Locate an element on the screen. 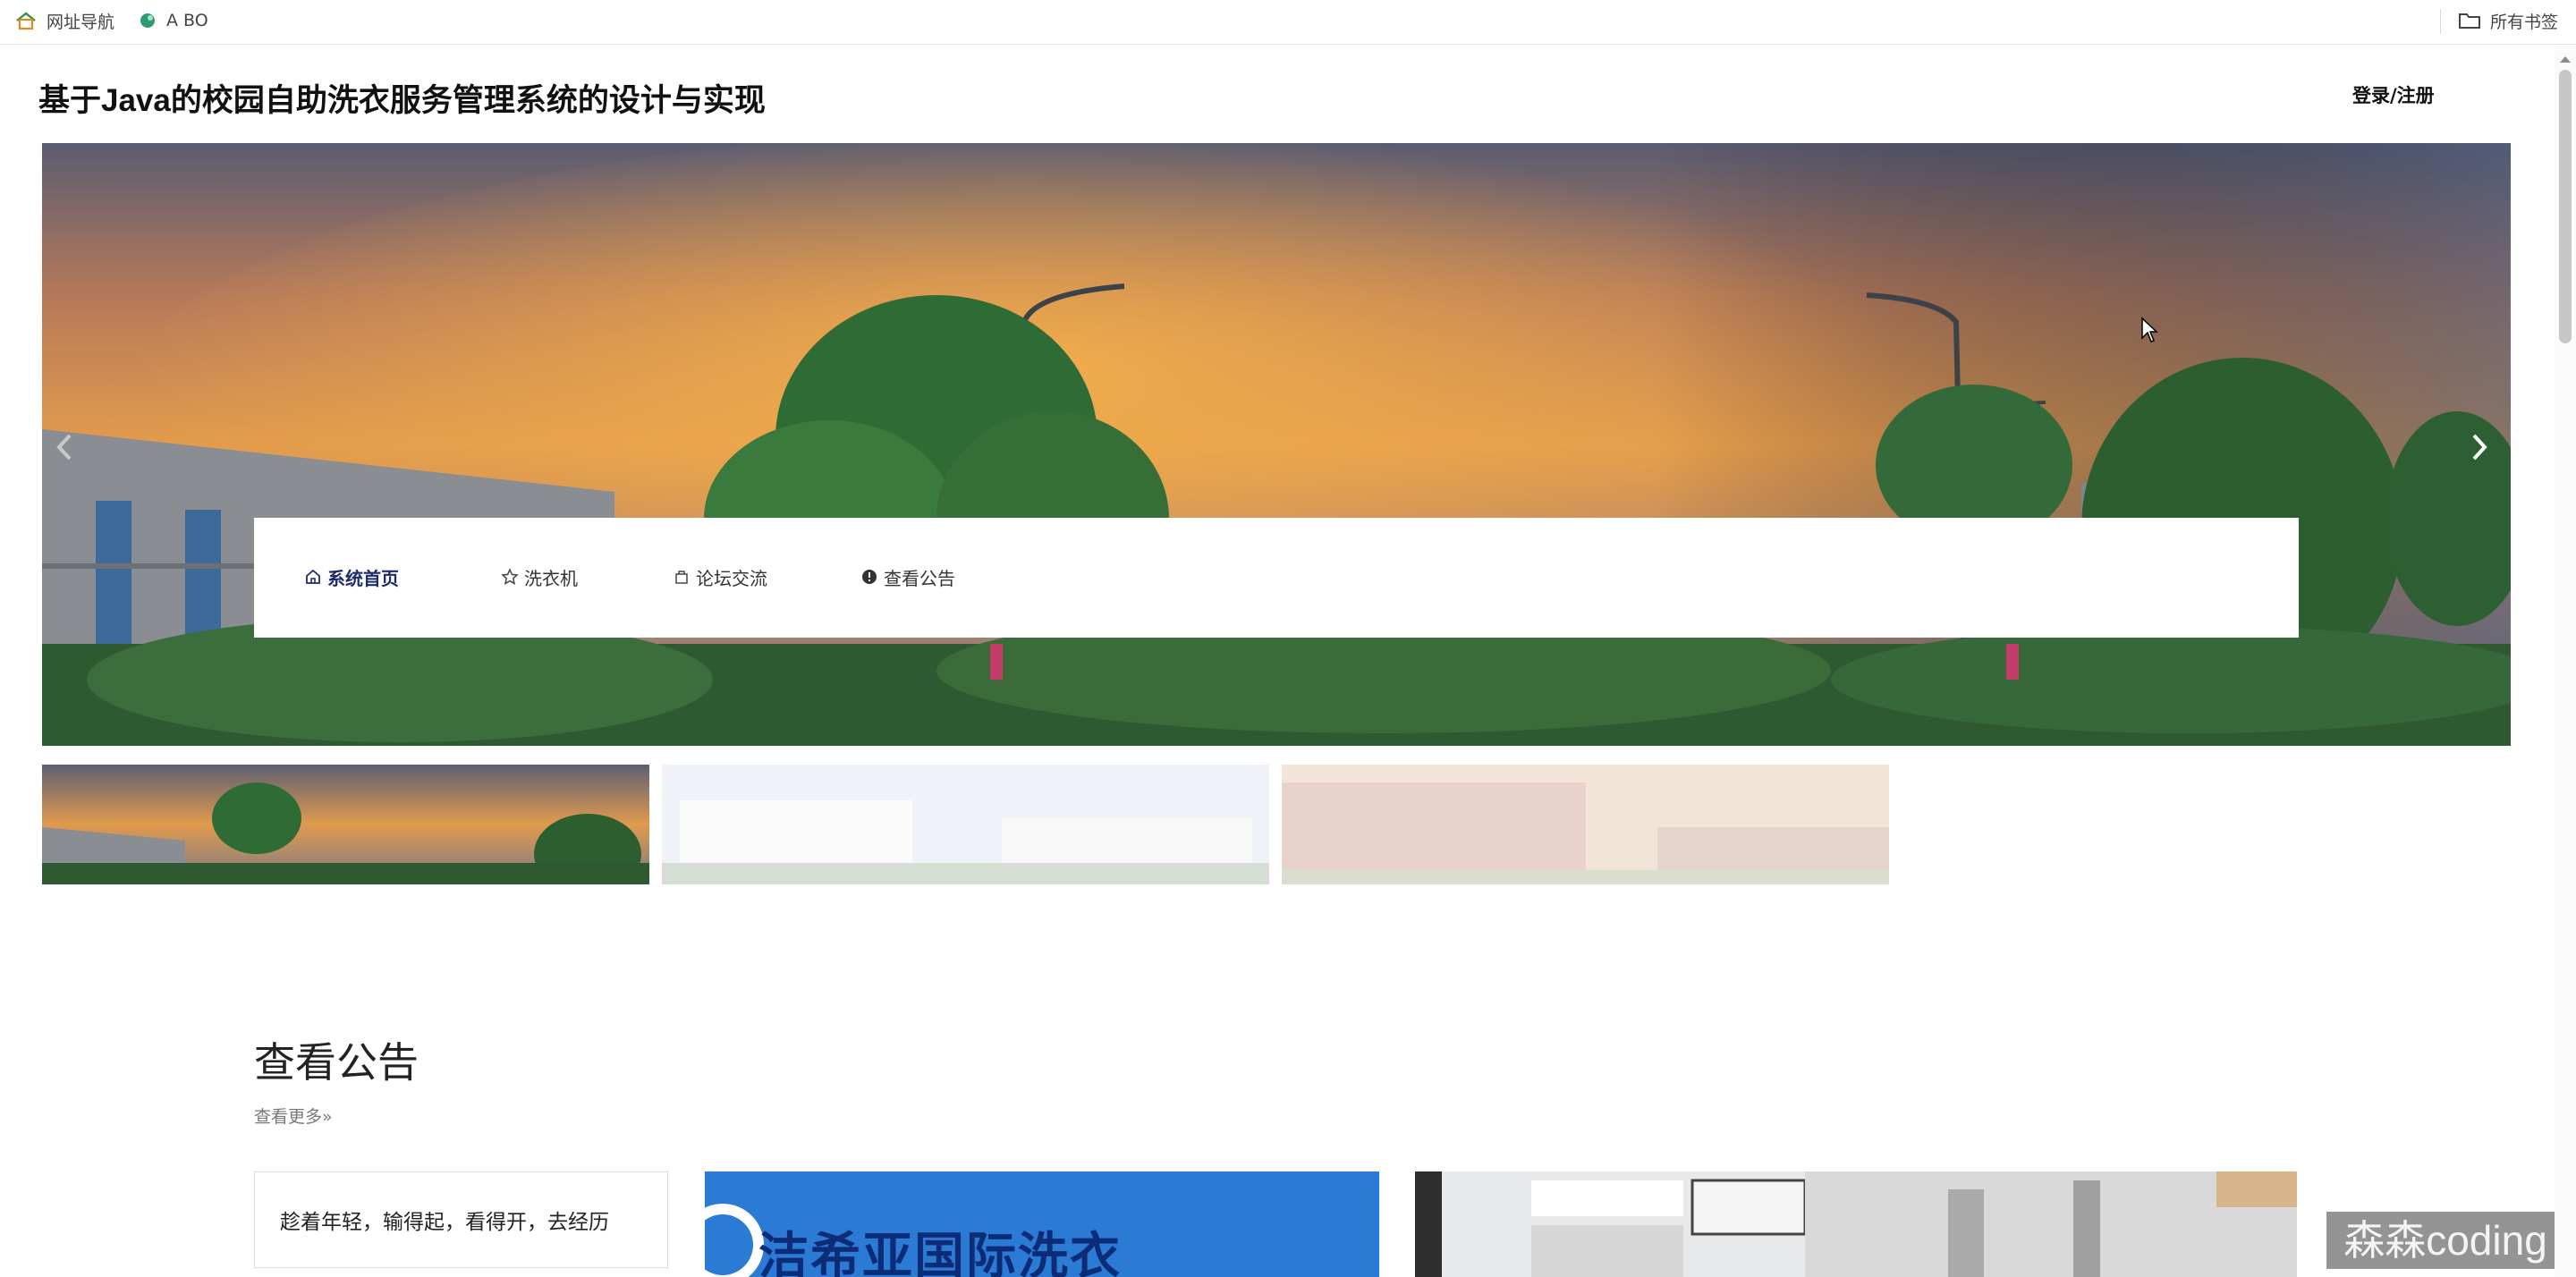 The width and height of the screenshot is (2576, 1277). section-title-notices: 查看公告 is located at coordinates (336, 1062).